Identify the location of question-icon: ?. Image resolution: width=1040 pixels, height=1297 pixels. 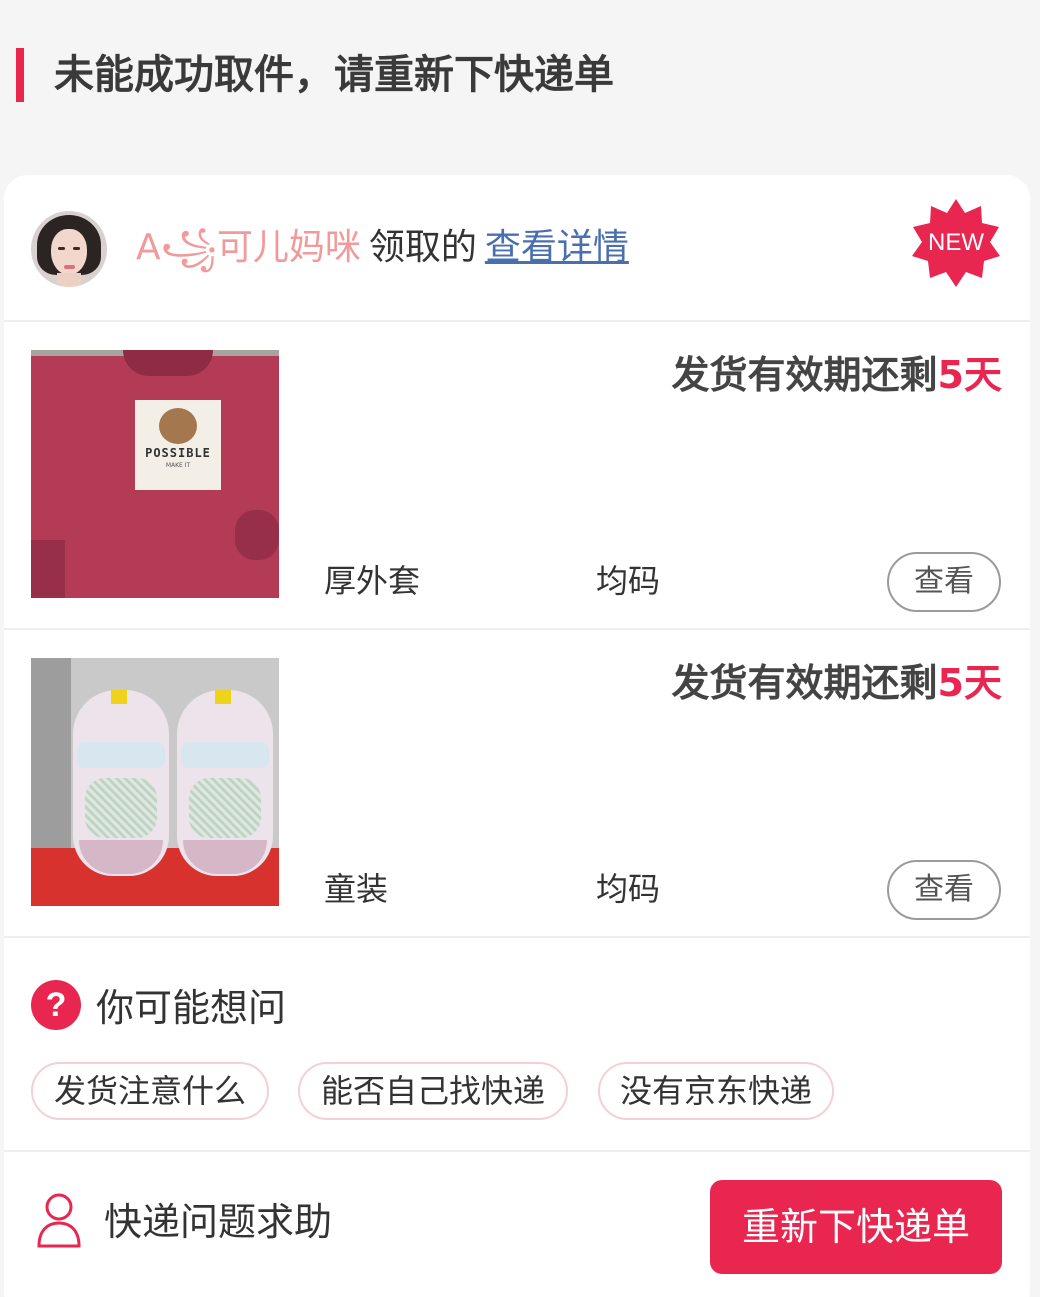
(56, 1005).